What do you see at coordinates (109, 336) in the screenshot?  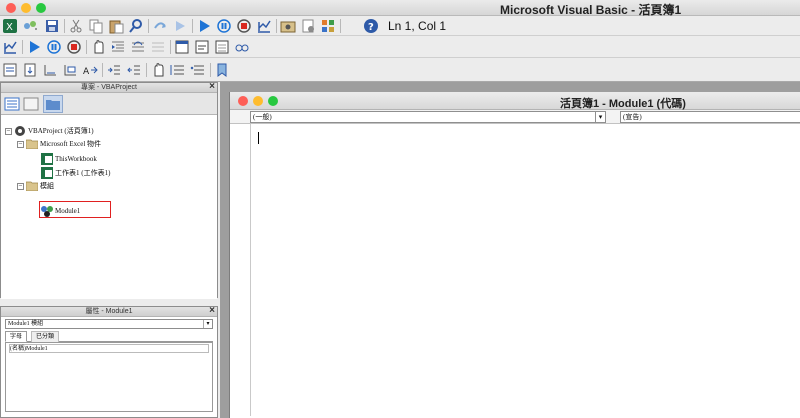 I see `properties-tabs: 字母 已分類` at bounding box center [109, 336].